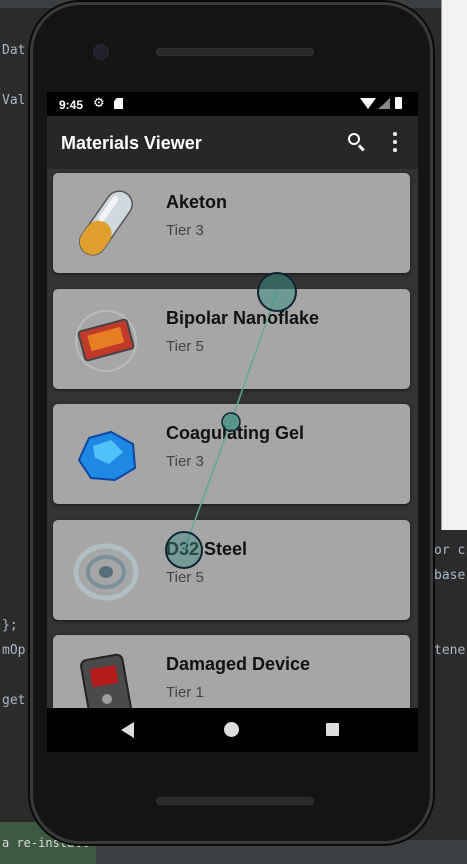 This screenshot has height=864, width=467. What do you see at coordinates (14, 100) in the screenshot?
I see `ide-code-fragment: Val` at bounding box center [14, 100].